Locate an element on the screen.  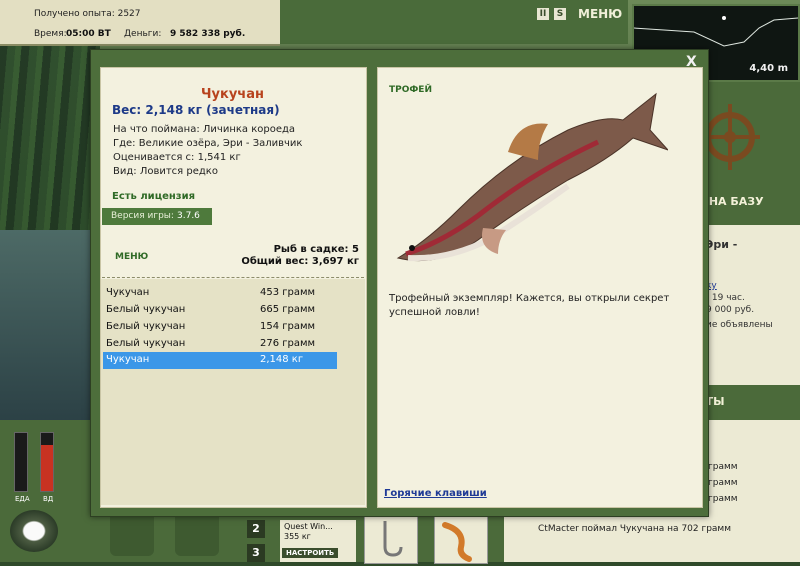
catch-row: Чукучан 453 грамм is located at coordinates (220, 293).